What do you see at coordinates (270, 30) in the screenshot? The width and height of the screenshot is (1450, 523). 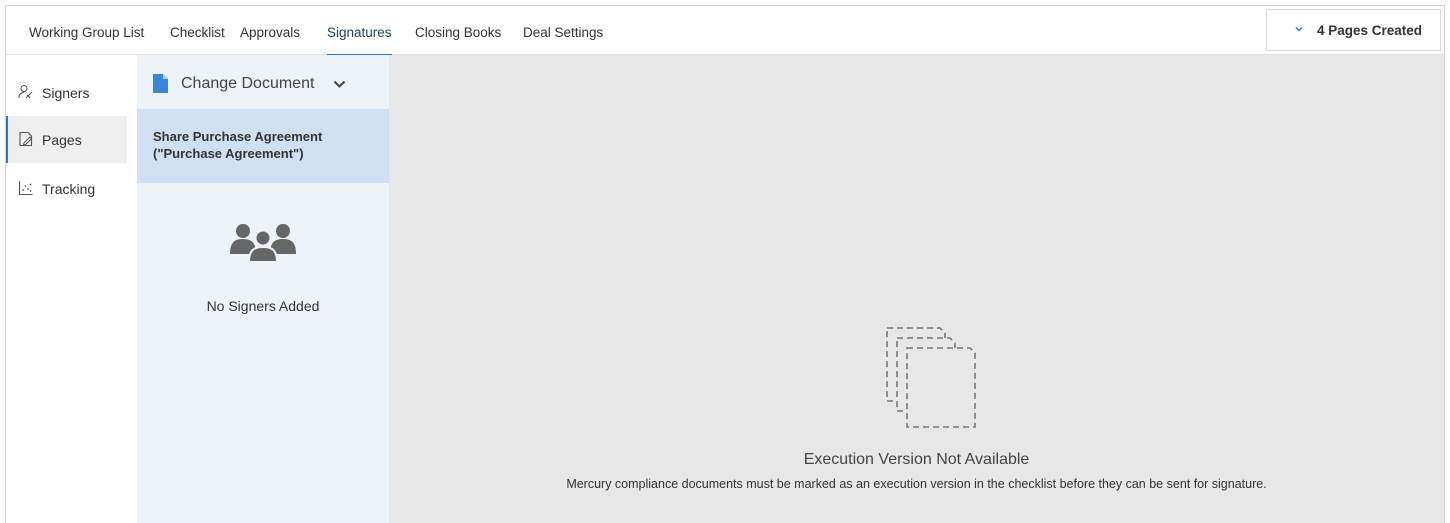 I see `tab-approvals: Approvals` at bounding box center [270, 30].